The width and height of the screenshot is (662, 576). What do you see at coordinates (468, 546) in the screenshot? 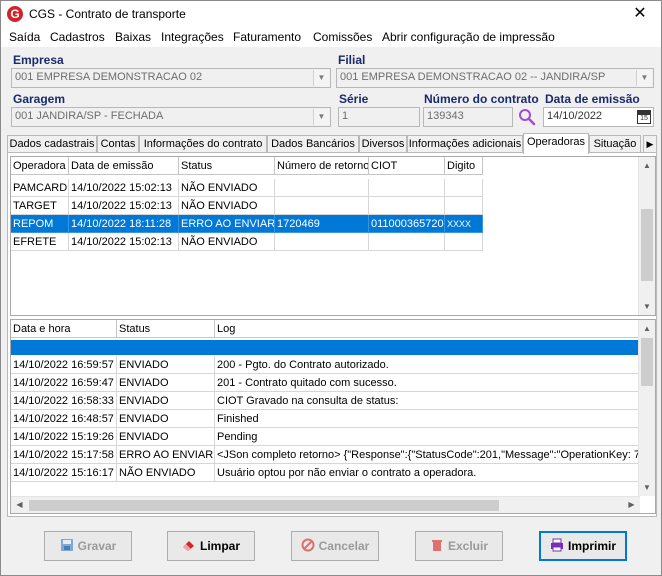
I see `excluir-label: Excluir` at bounding box center [468, 546].